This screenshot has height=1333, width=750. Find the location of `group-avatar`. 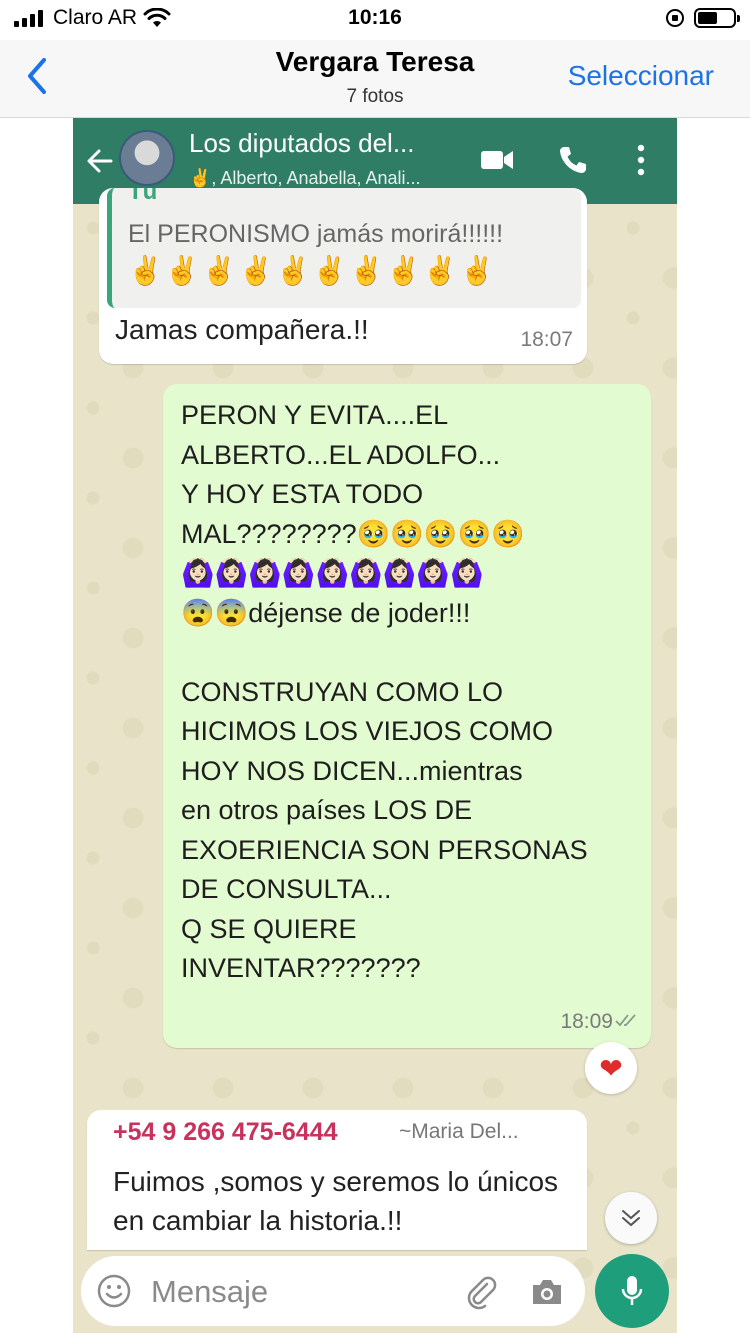

group-avatar is located at coordinates (147, 158).